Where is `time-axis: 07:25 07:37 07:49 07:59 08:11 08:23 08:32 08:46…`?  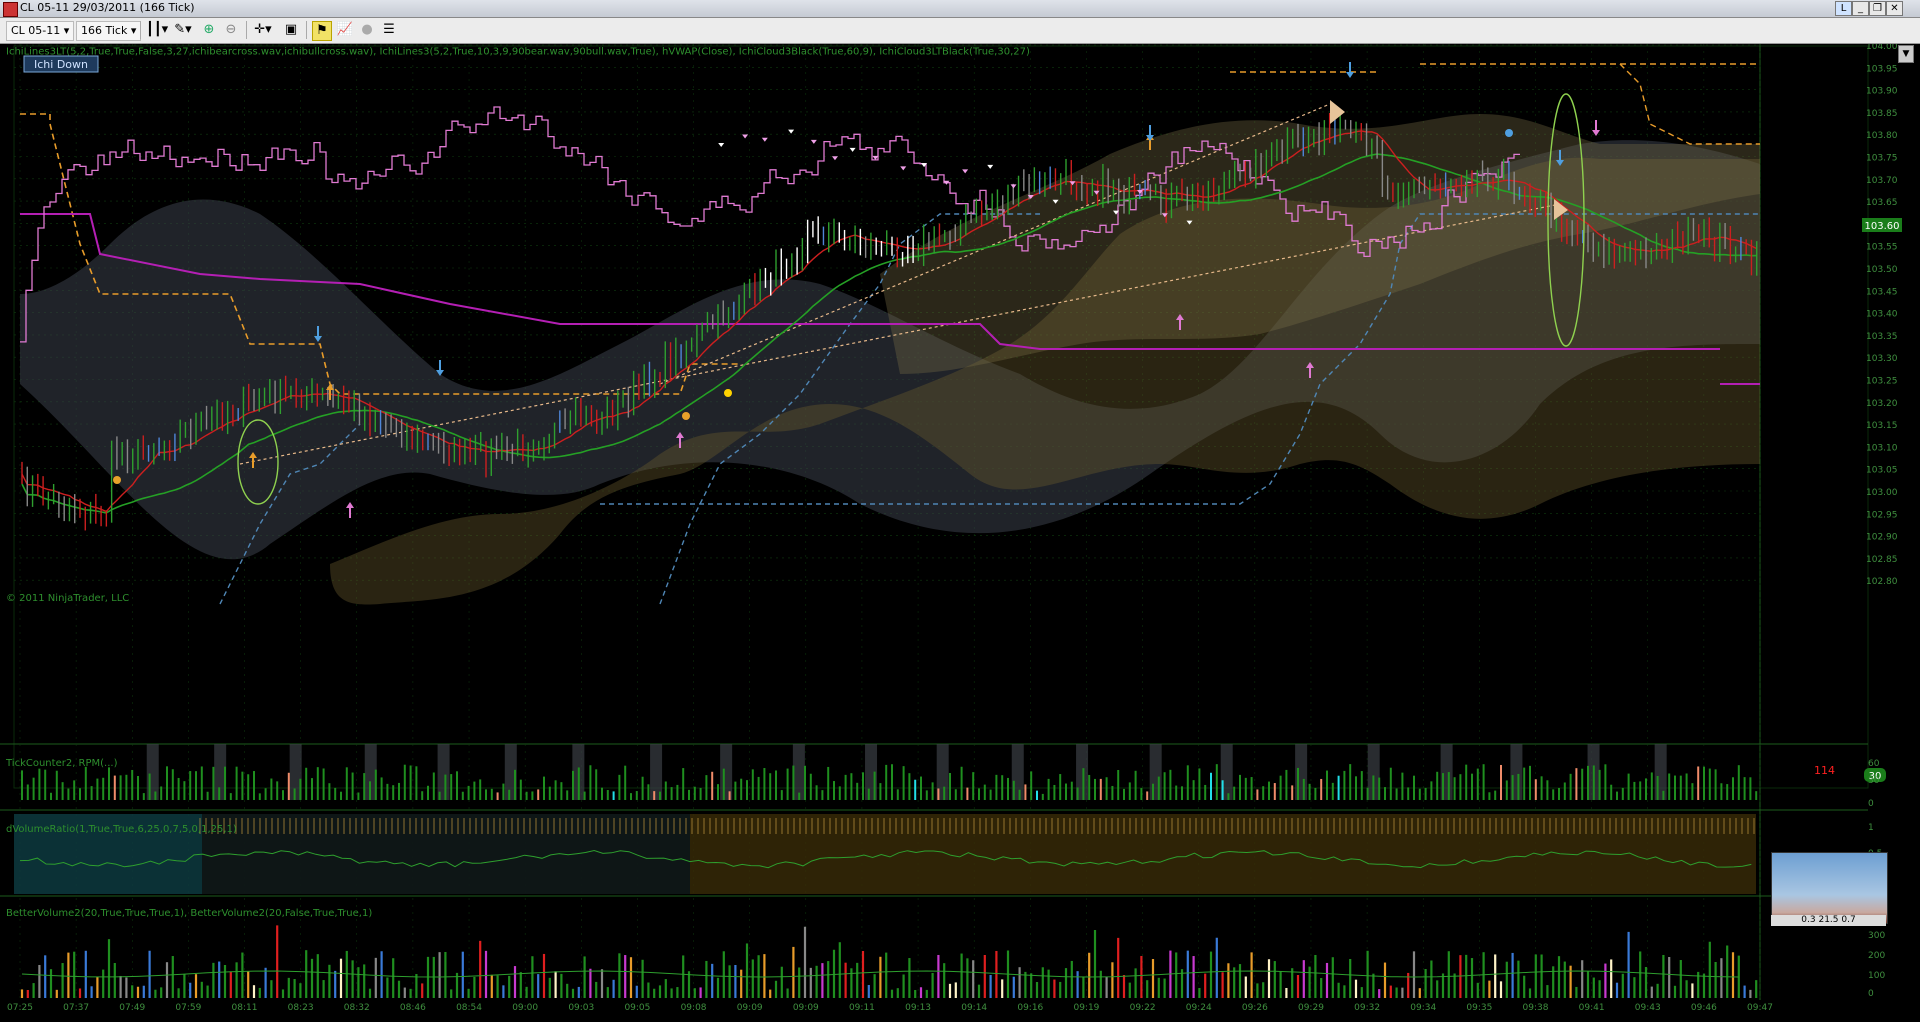
time-axis: 07:25 07:37 07:49 07:59 08:11 08:23 08:32 08:46… is located at coordinates (890, 1008).